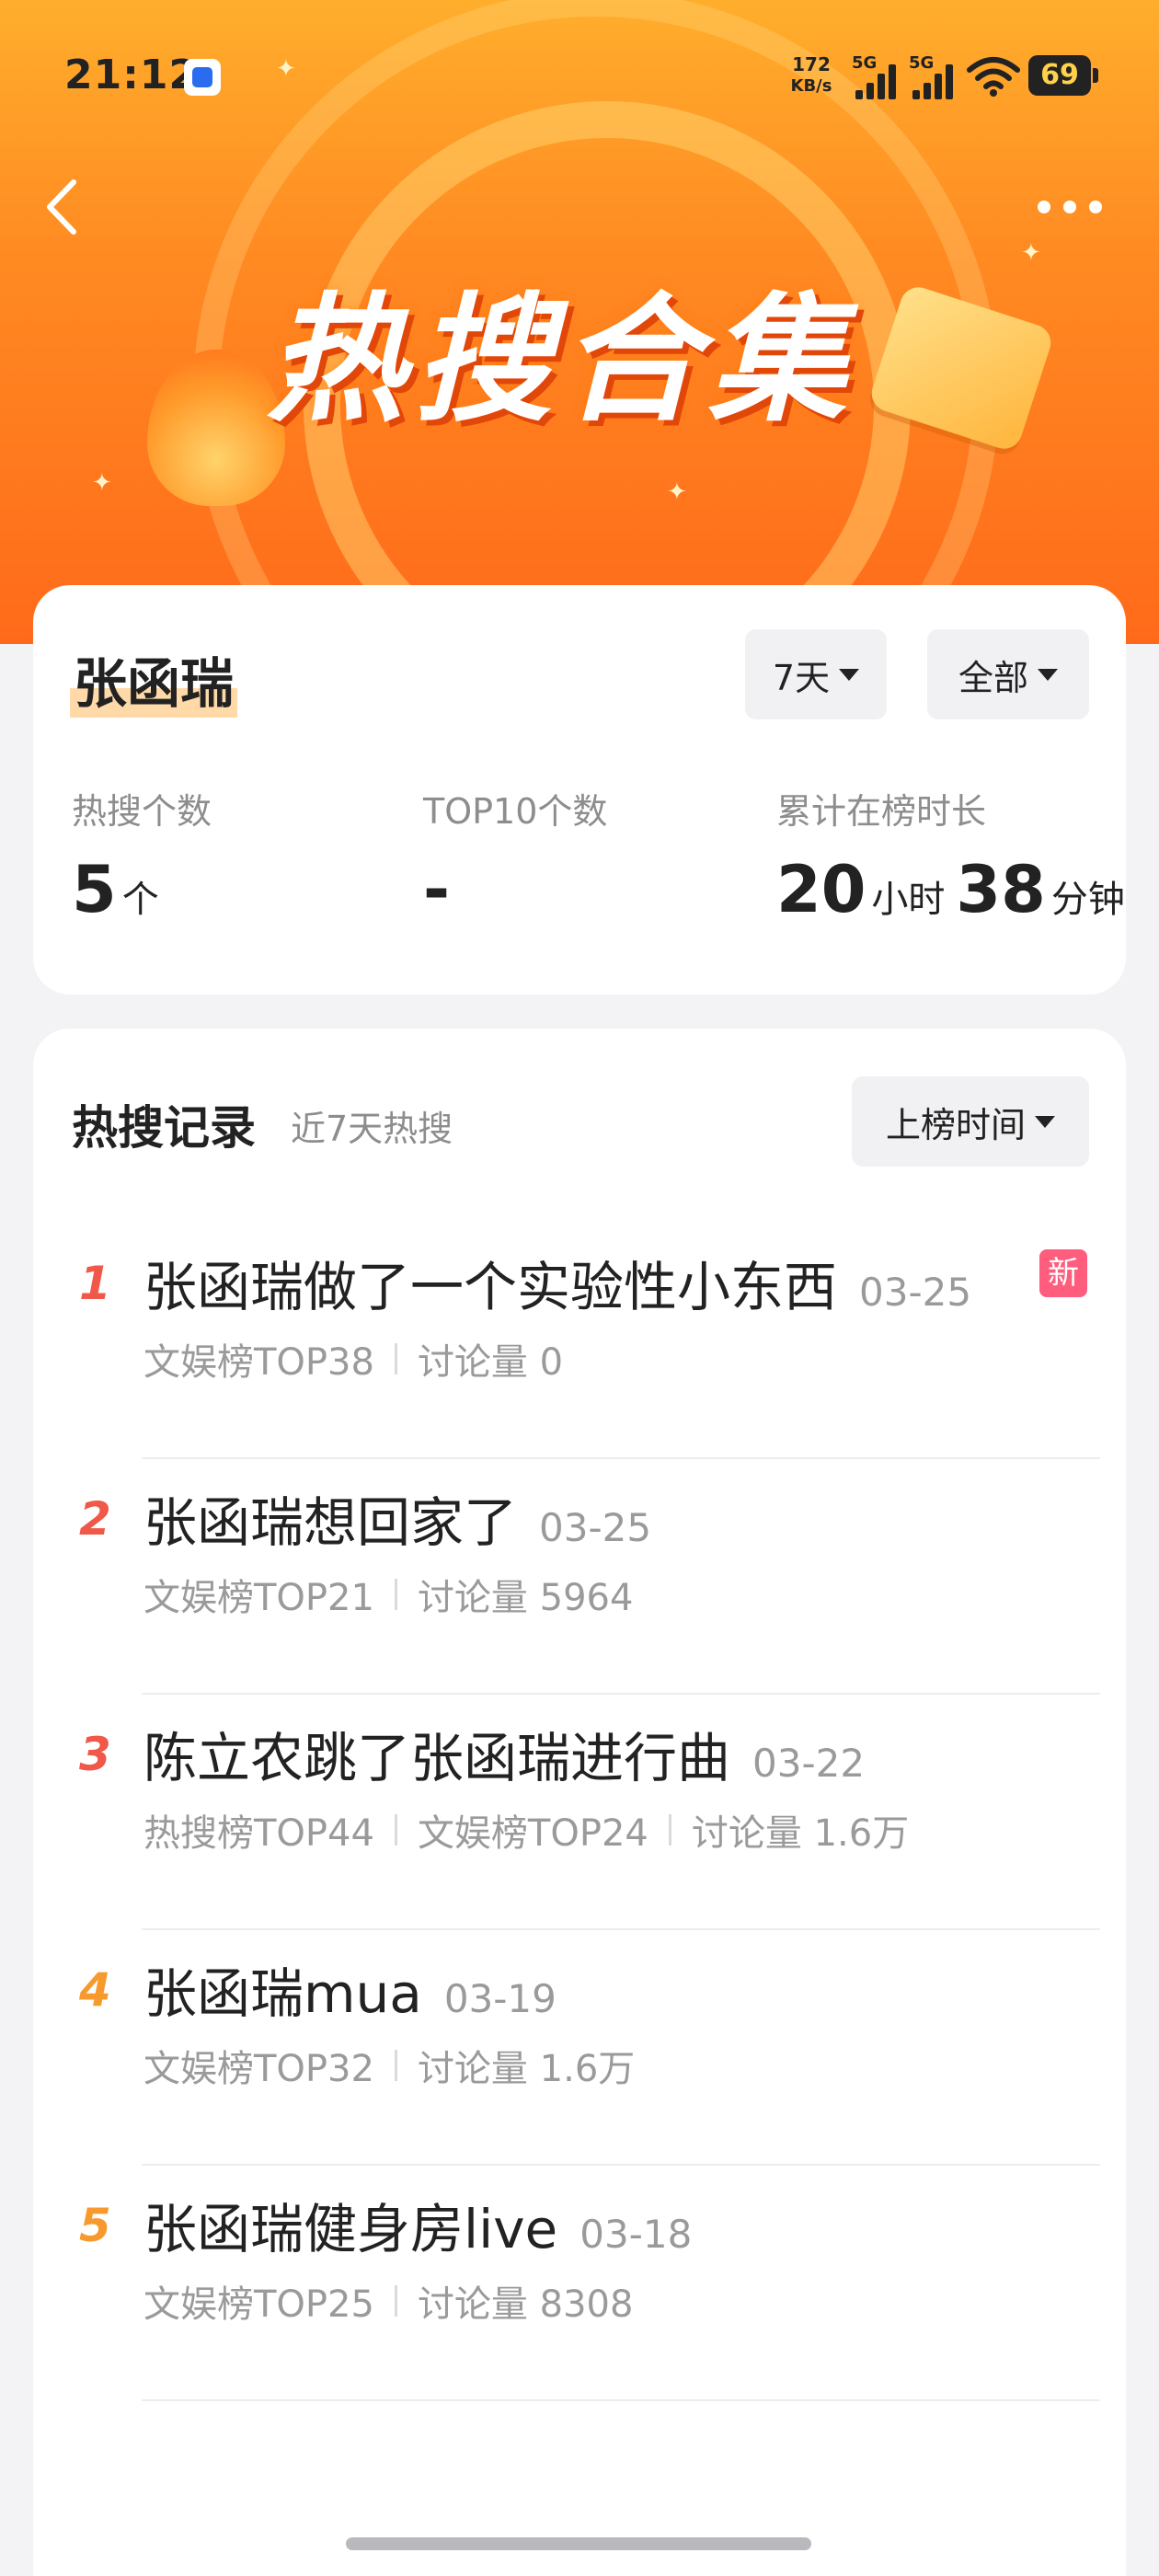  Describe the element at coordinates (801, 677) in the screenshot. I see `range-filter-label: 7天` at that location.